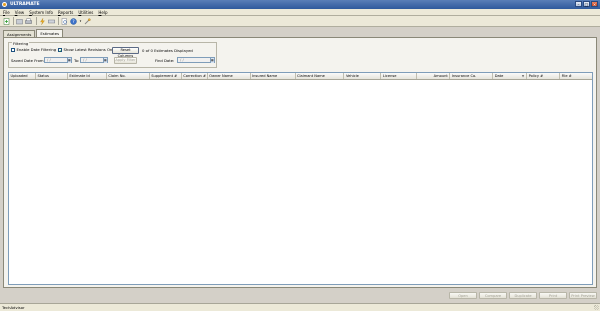 The width and height of the screenshot is (600, 311). Describe the element at coordinates (195, 76) in the screenshot. I see `column-header-correction: Correction #` at that location.